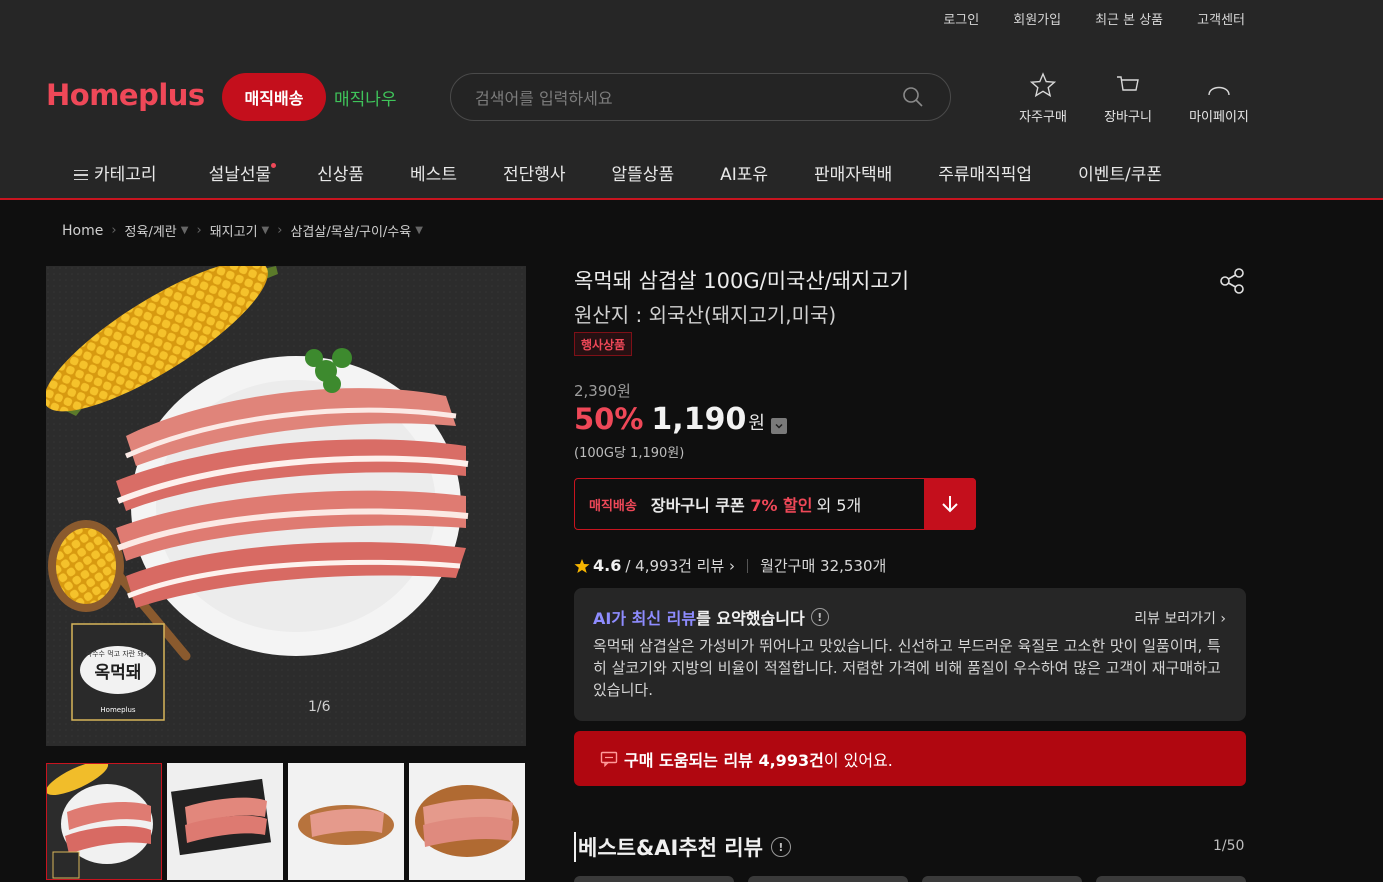 This screenshot has width=1383, height=882. Describe the element at coordinates (125, 175) in the screenshot. I see `nav-category-label: 카테고리` at that location.